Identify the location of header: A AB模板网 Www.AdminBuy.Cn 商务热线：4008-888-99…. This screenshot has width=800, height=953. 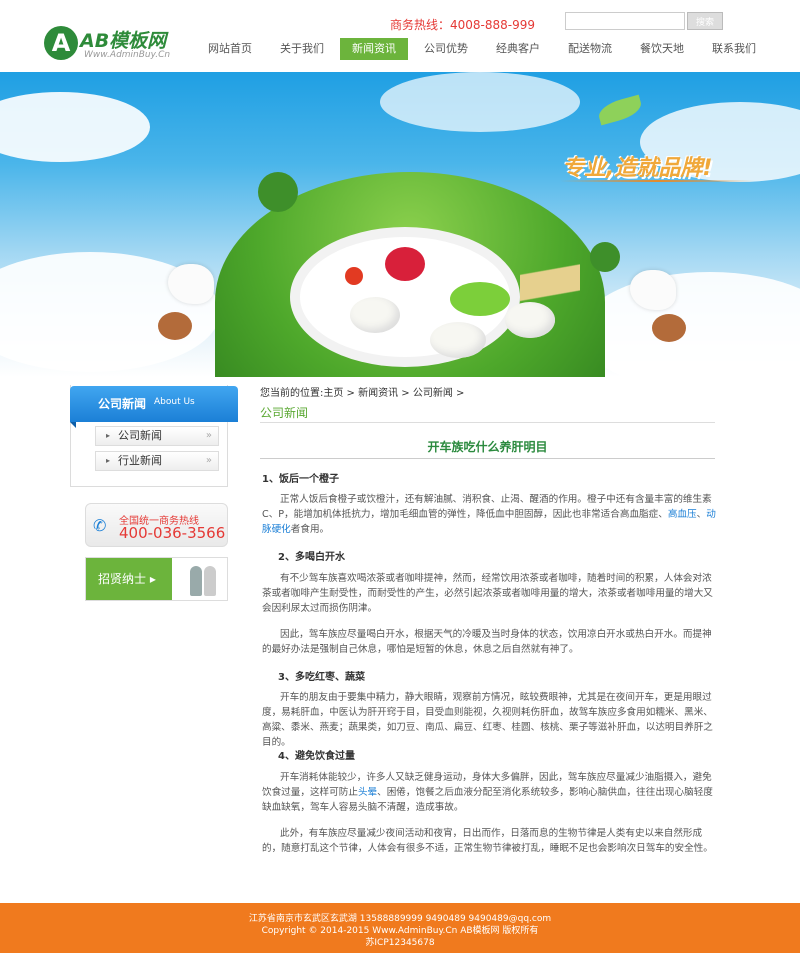
(400, 36).